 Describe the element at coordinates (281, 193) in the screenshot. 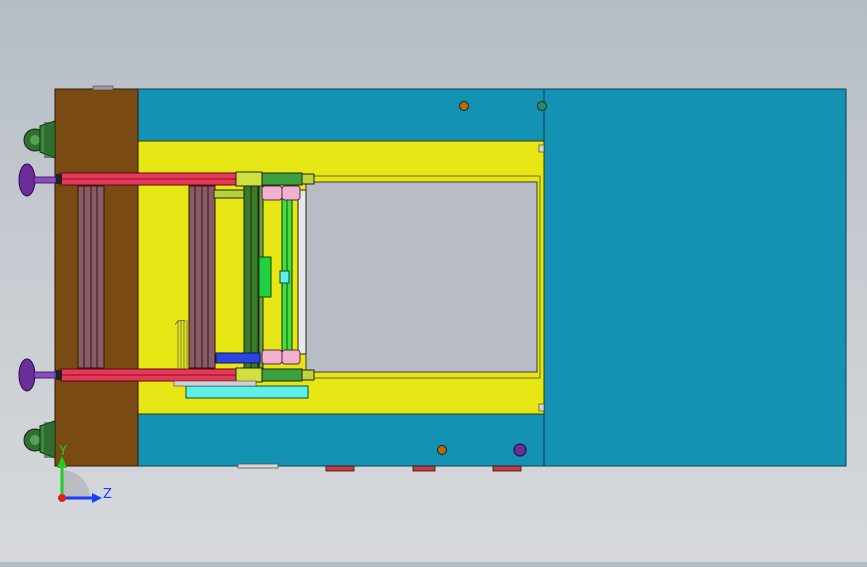

I see `rollers-top` at that location.